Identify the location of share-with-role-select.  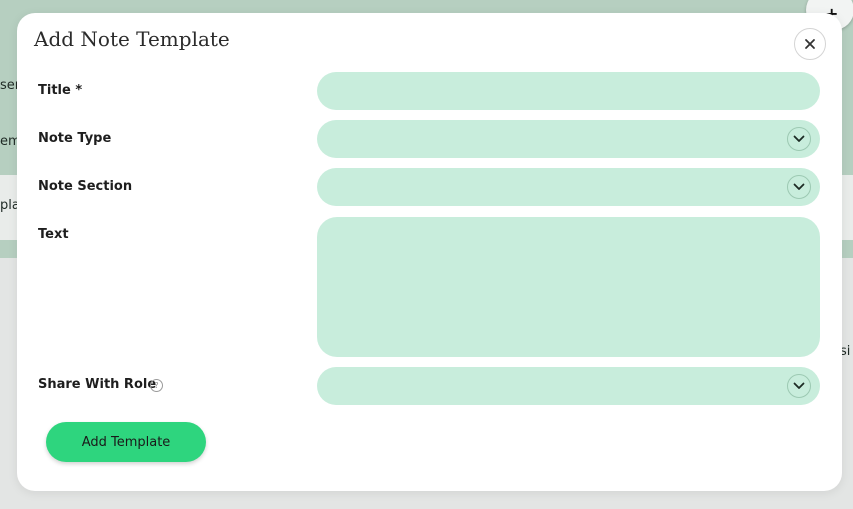
(568, 386).